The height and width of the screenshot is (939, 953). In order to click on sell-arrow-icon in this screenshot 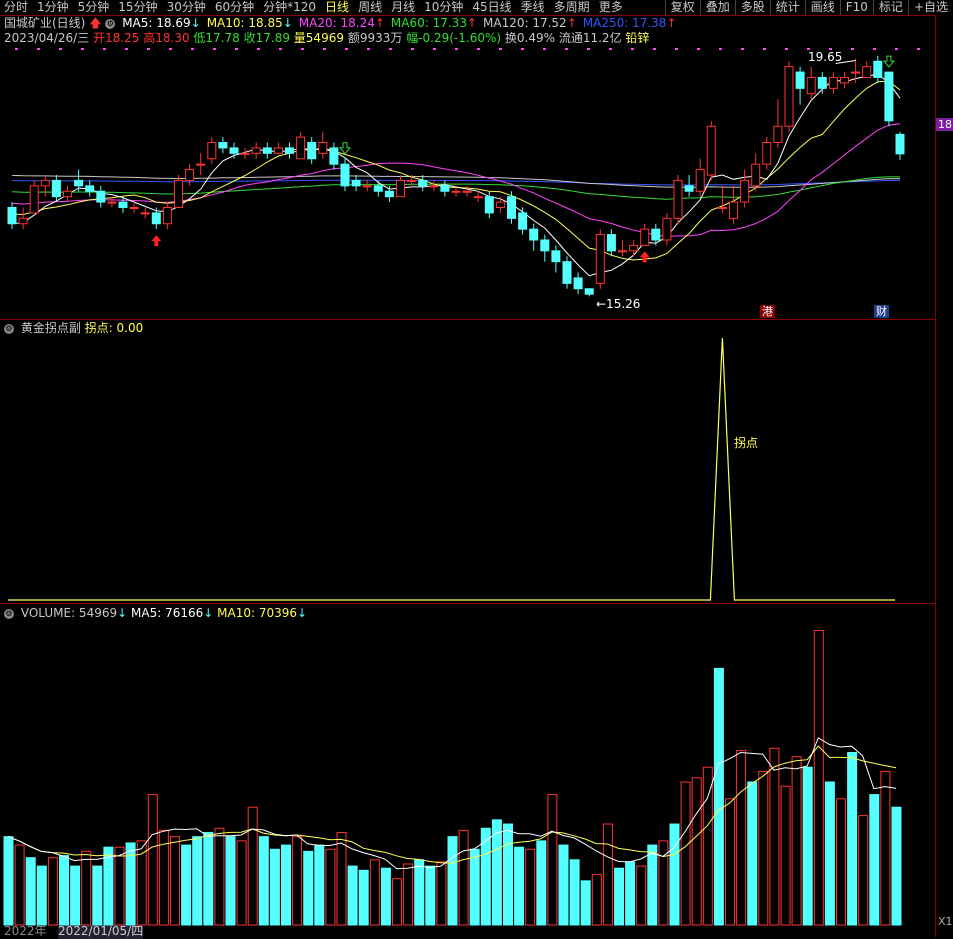, I will do `click(888, 61)`.